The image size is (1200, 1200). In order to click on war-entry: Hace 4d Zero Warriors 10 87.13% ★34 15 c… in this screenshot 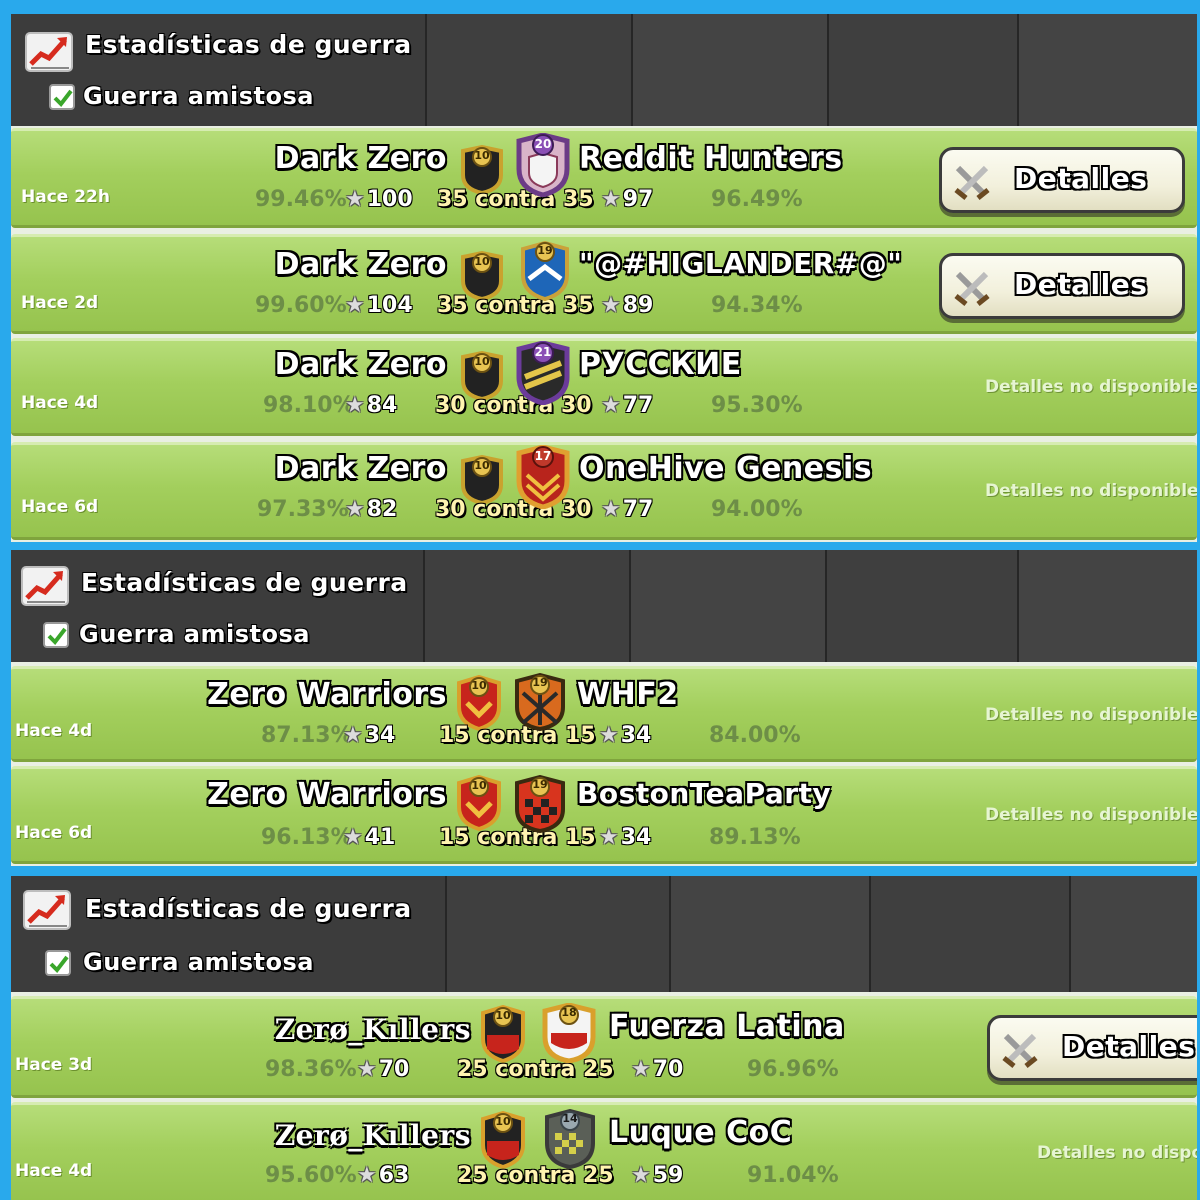, I will do `click(604, 714)`.